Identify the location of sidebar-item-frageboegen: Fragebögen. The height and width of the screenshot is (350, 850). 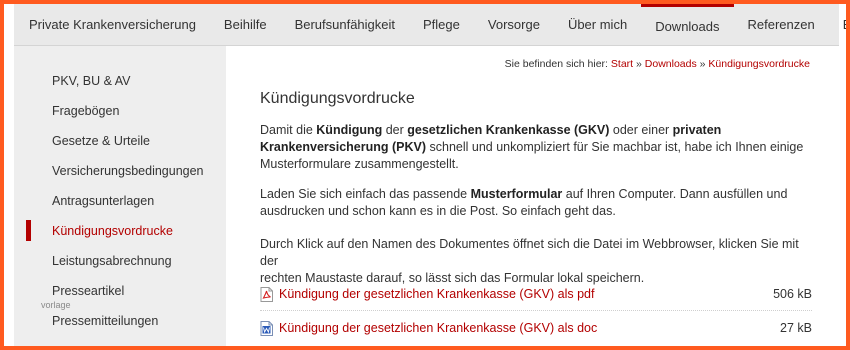
(85, 111).